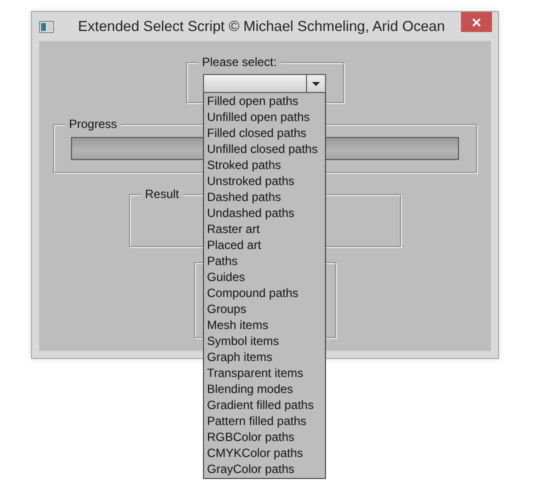 The image size is (550, 487). Describe the element at coordinates (264, 293) in the screenshot. I see `dropdown-option: Compound paths` at that location.